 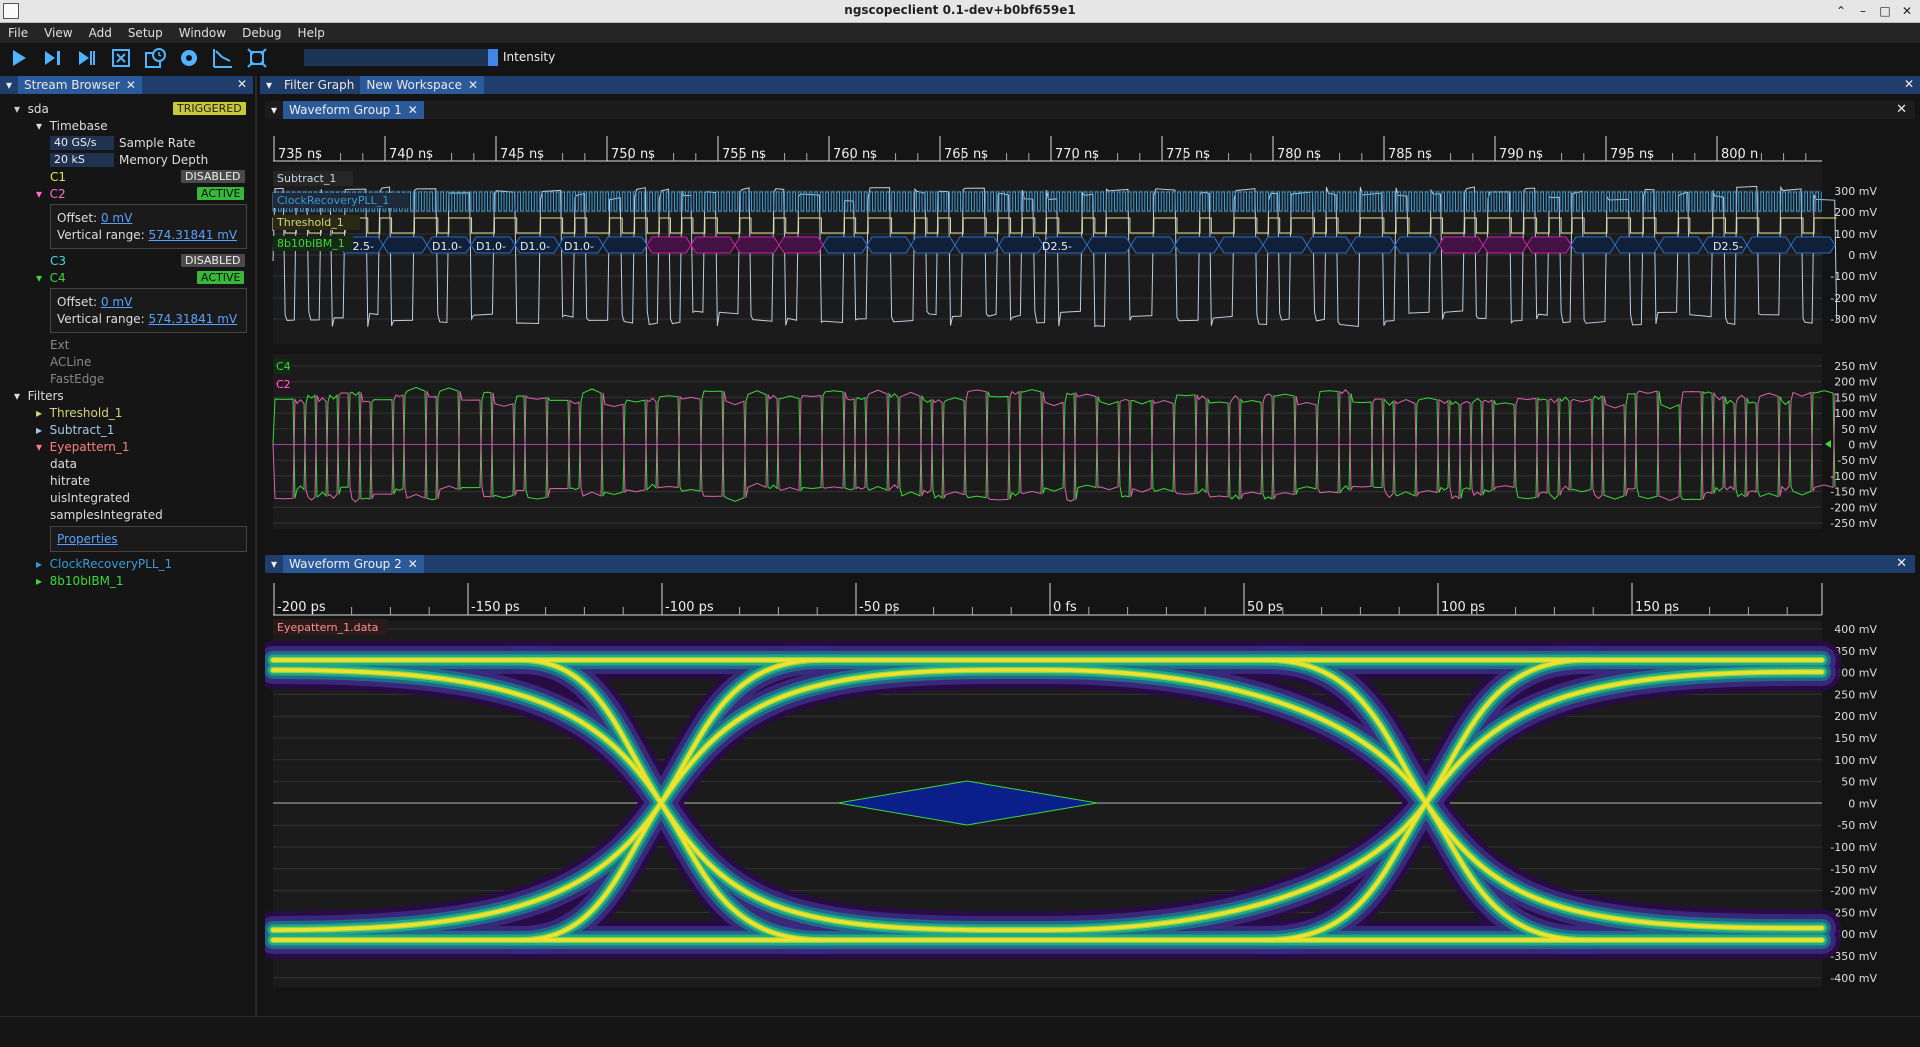 What do you see at coordinates (94, 218) in the screenshot?
I see `c2-offset-row: Offset: 0 mV` at bounding box center [94, 218].